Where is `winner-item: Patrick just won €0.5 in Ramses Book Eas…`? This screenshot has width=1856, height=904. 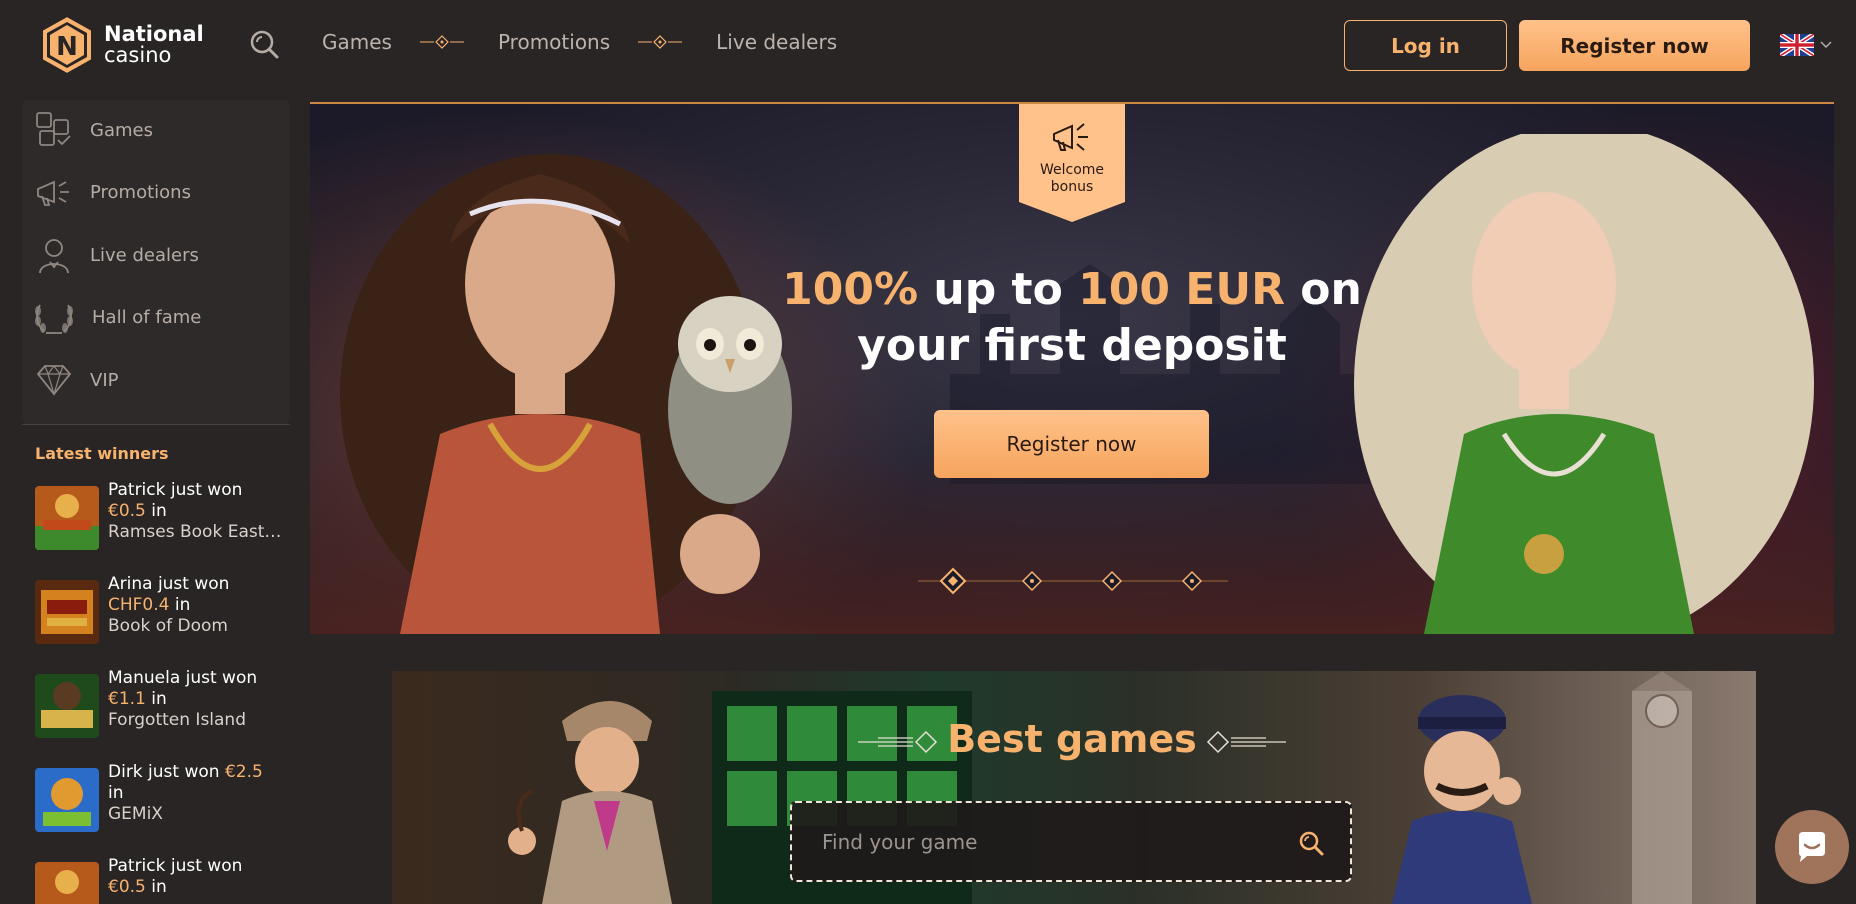 winner-item: Patrick just won €0.5 in Ramses Book Eas… is located at coordinates (161, 515).